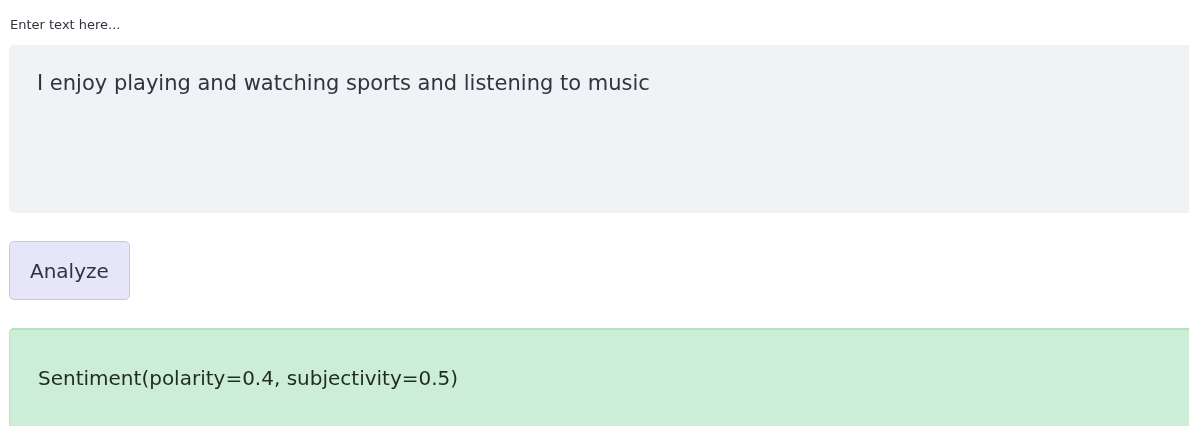  Describe the element at coordinates (69, 270) in the screenshot. I see `analyze-button: Analyze` at that location.